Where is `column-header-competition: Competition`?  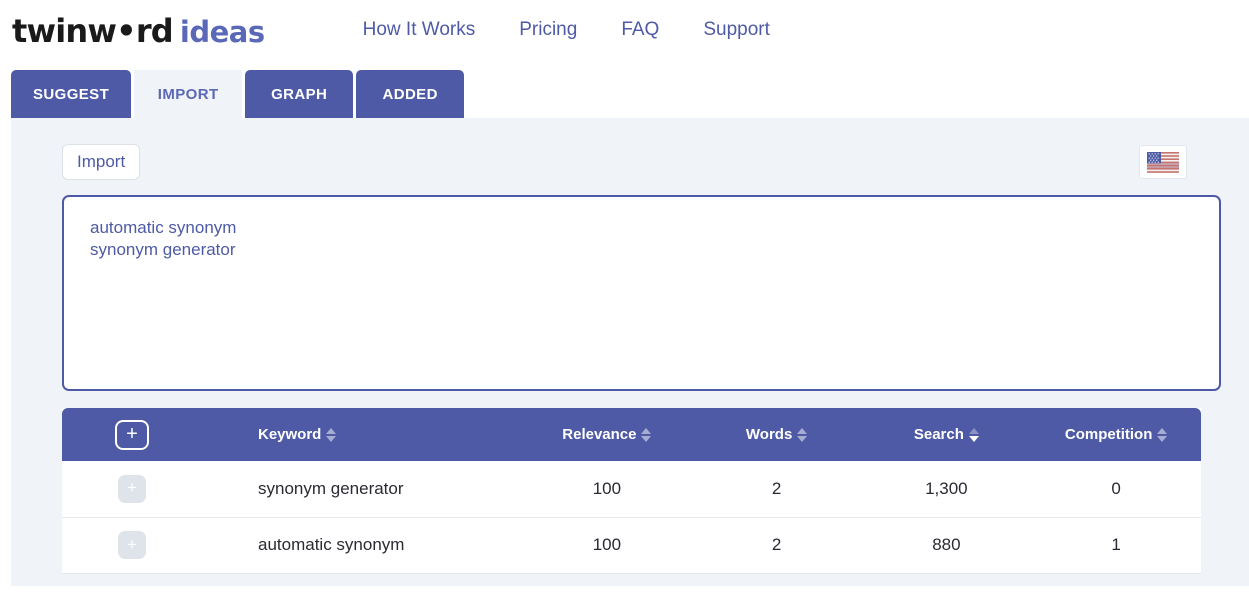
column-header-competition: Competition is located at coordinates (1116, 434).